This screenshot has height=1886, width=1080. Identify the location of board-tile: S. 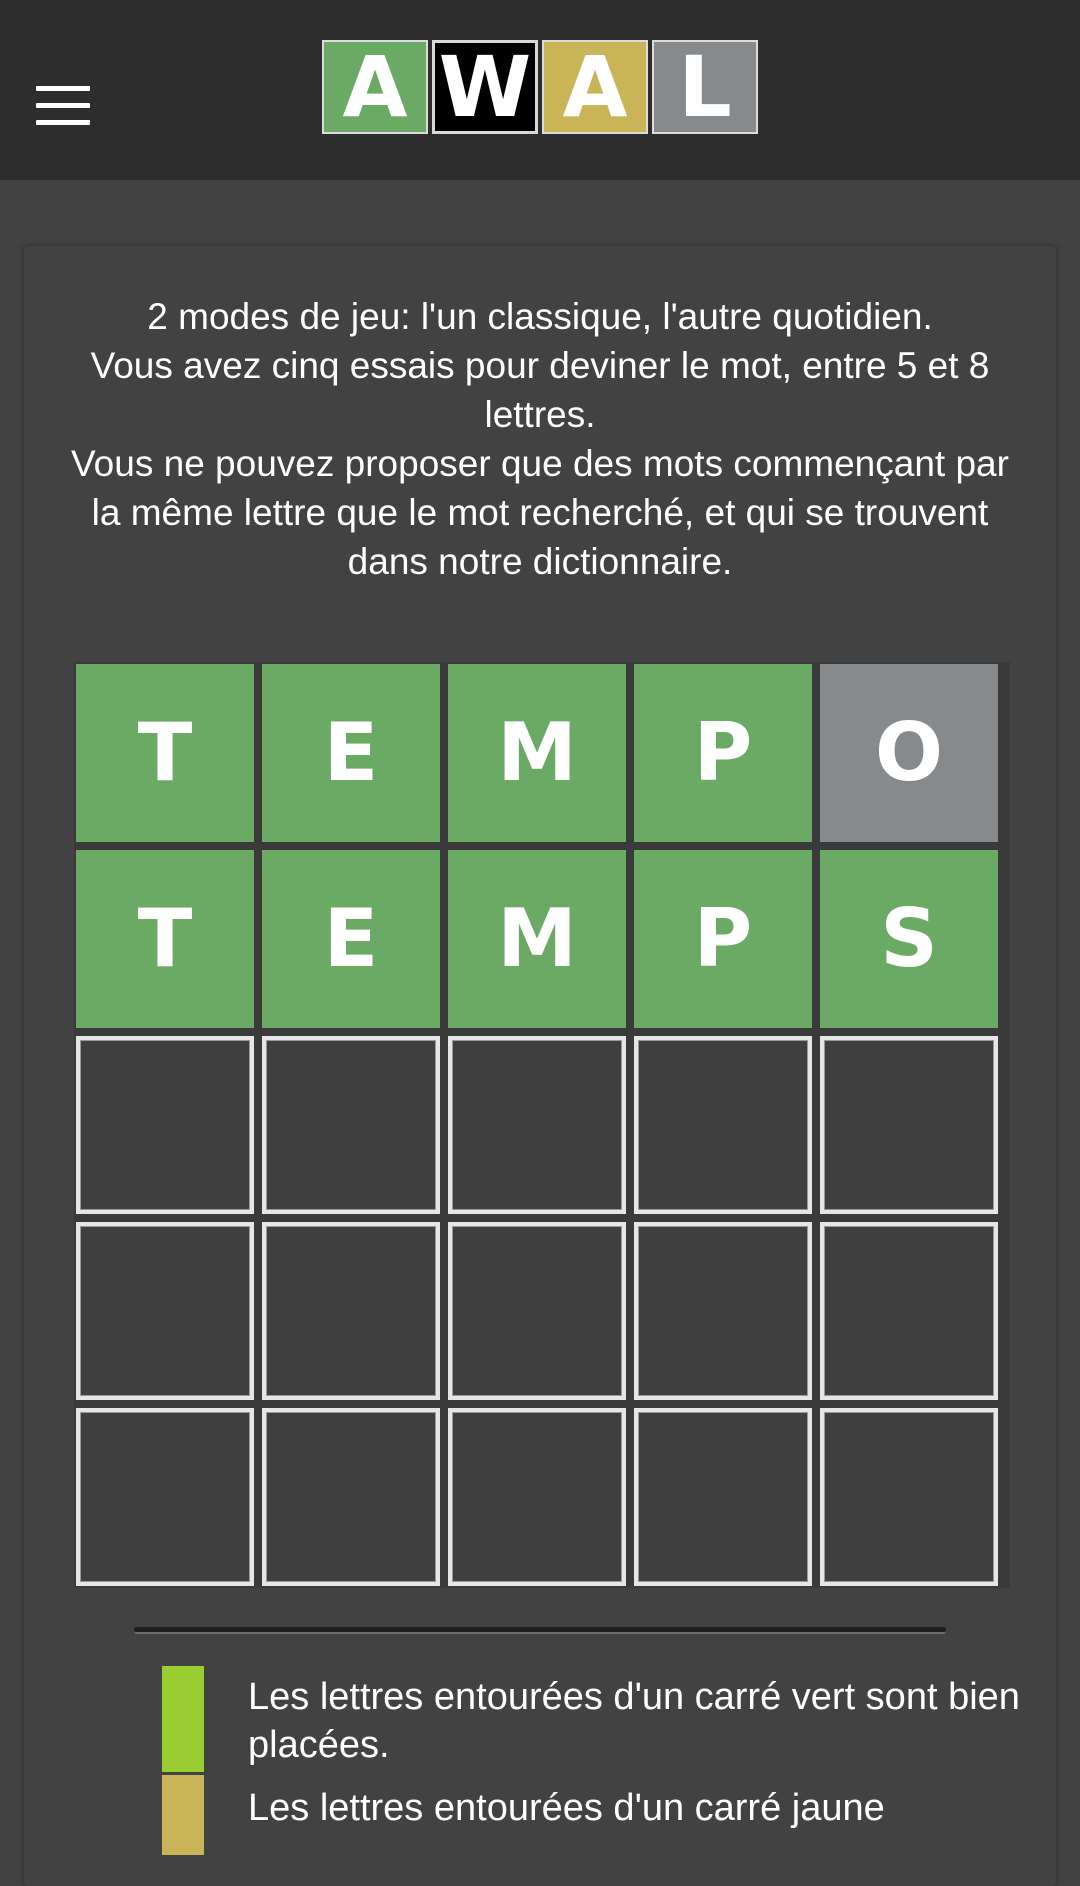
(909, 939).